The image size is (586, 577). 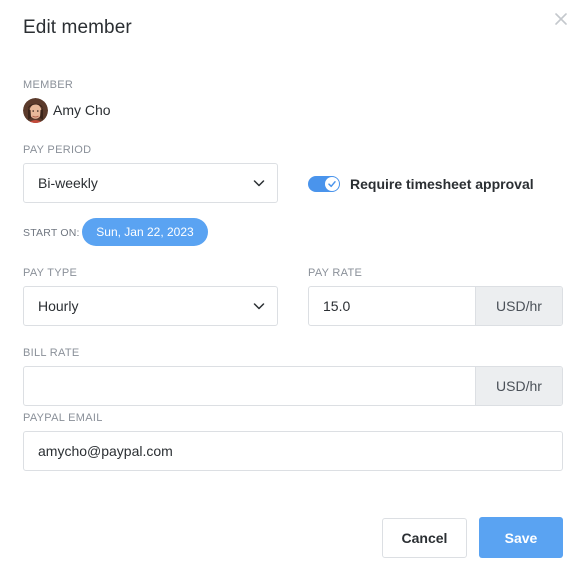 I want to click on bill-rate-group: USD/hr, so click(x=293, y=386).